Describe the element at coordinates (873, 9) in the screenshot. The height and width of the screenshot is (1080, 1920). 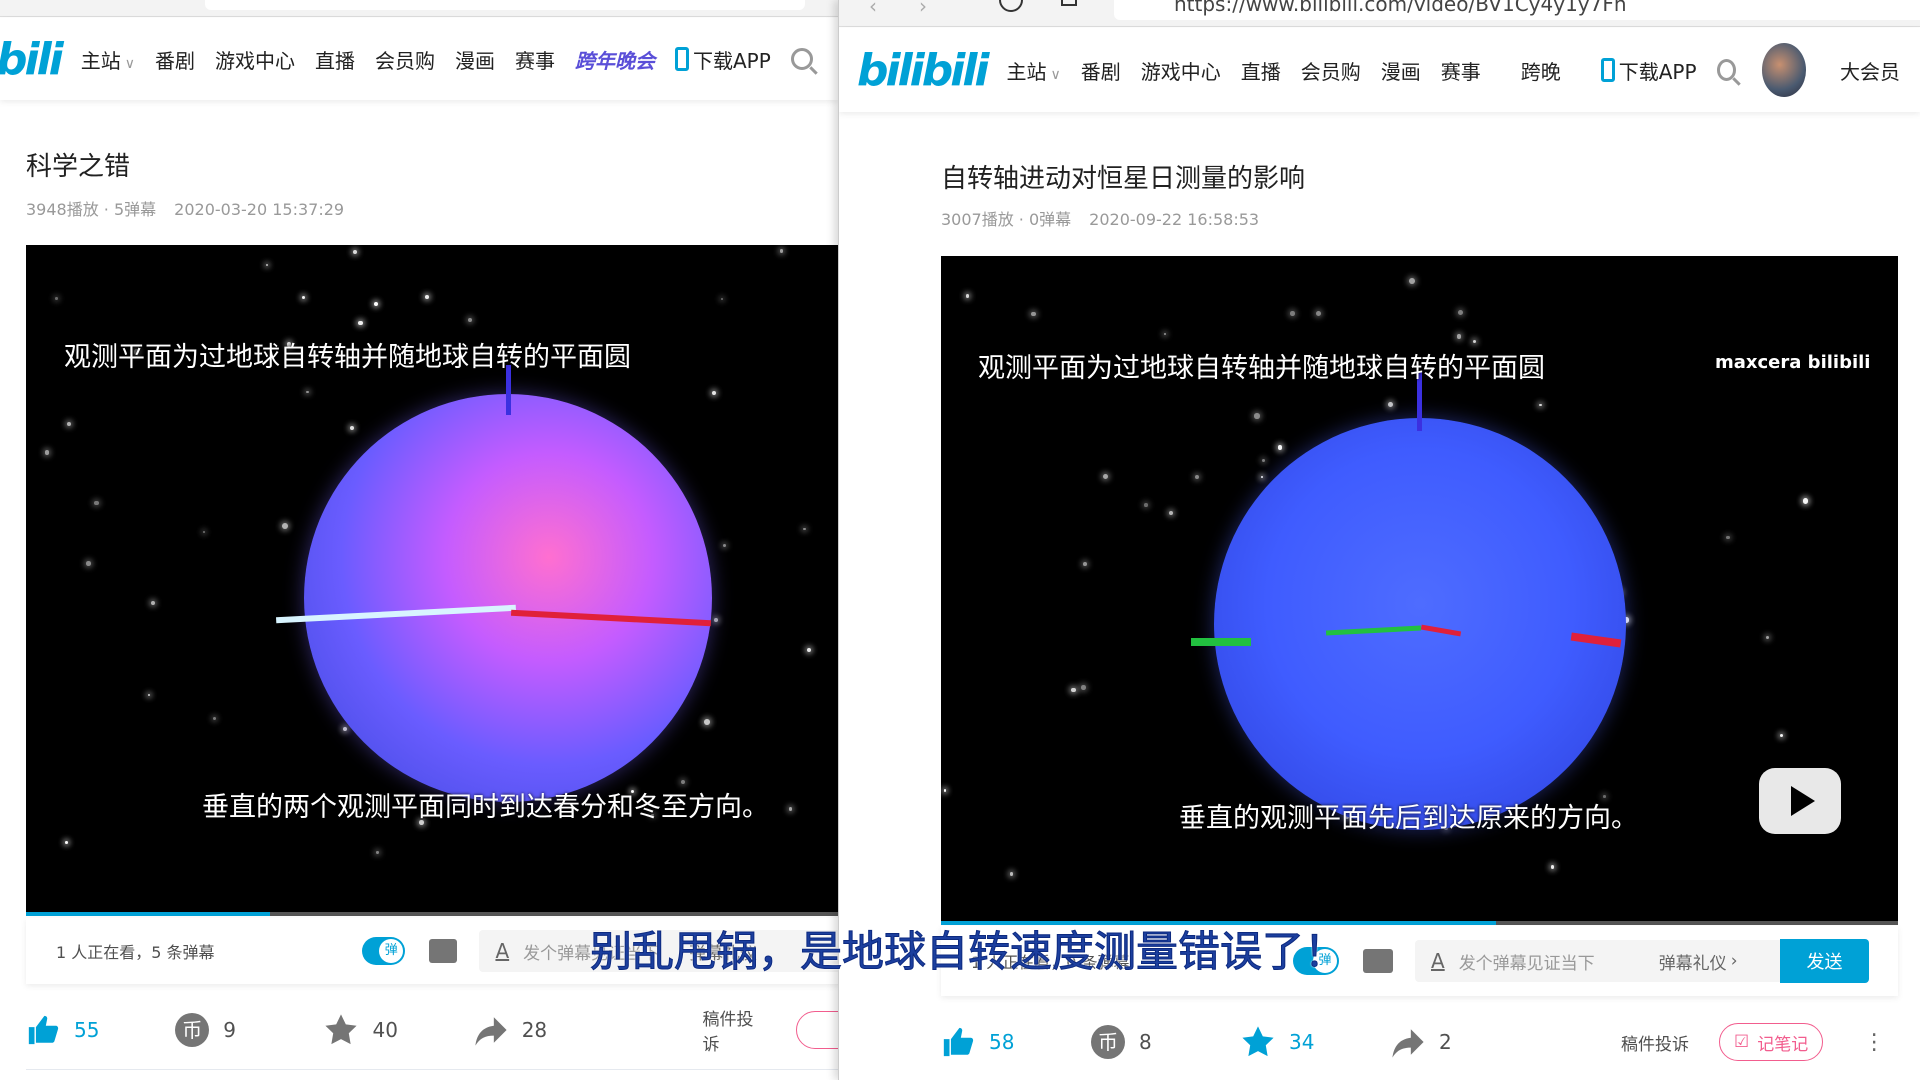
I see `back-icon: ‹` at that location.